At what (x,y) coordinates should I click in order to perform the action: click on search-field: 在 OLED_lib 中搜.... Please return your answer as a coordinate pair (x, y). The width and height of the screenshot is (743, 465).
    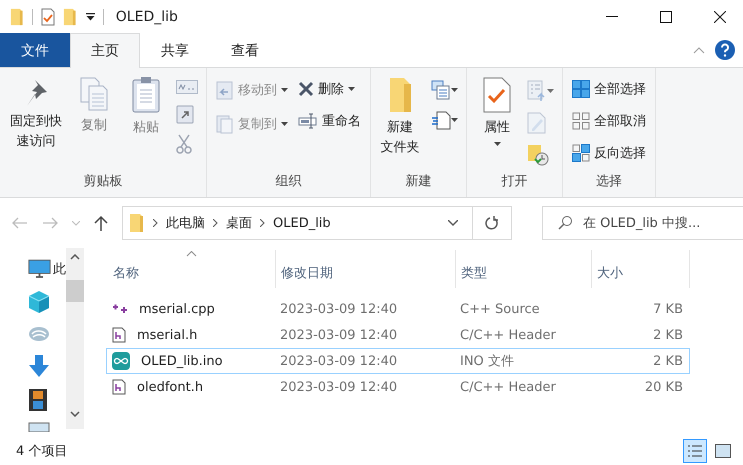
    Looking at the image, I should click on (663, 223).